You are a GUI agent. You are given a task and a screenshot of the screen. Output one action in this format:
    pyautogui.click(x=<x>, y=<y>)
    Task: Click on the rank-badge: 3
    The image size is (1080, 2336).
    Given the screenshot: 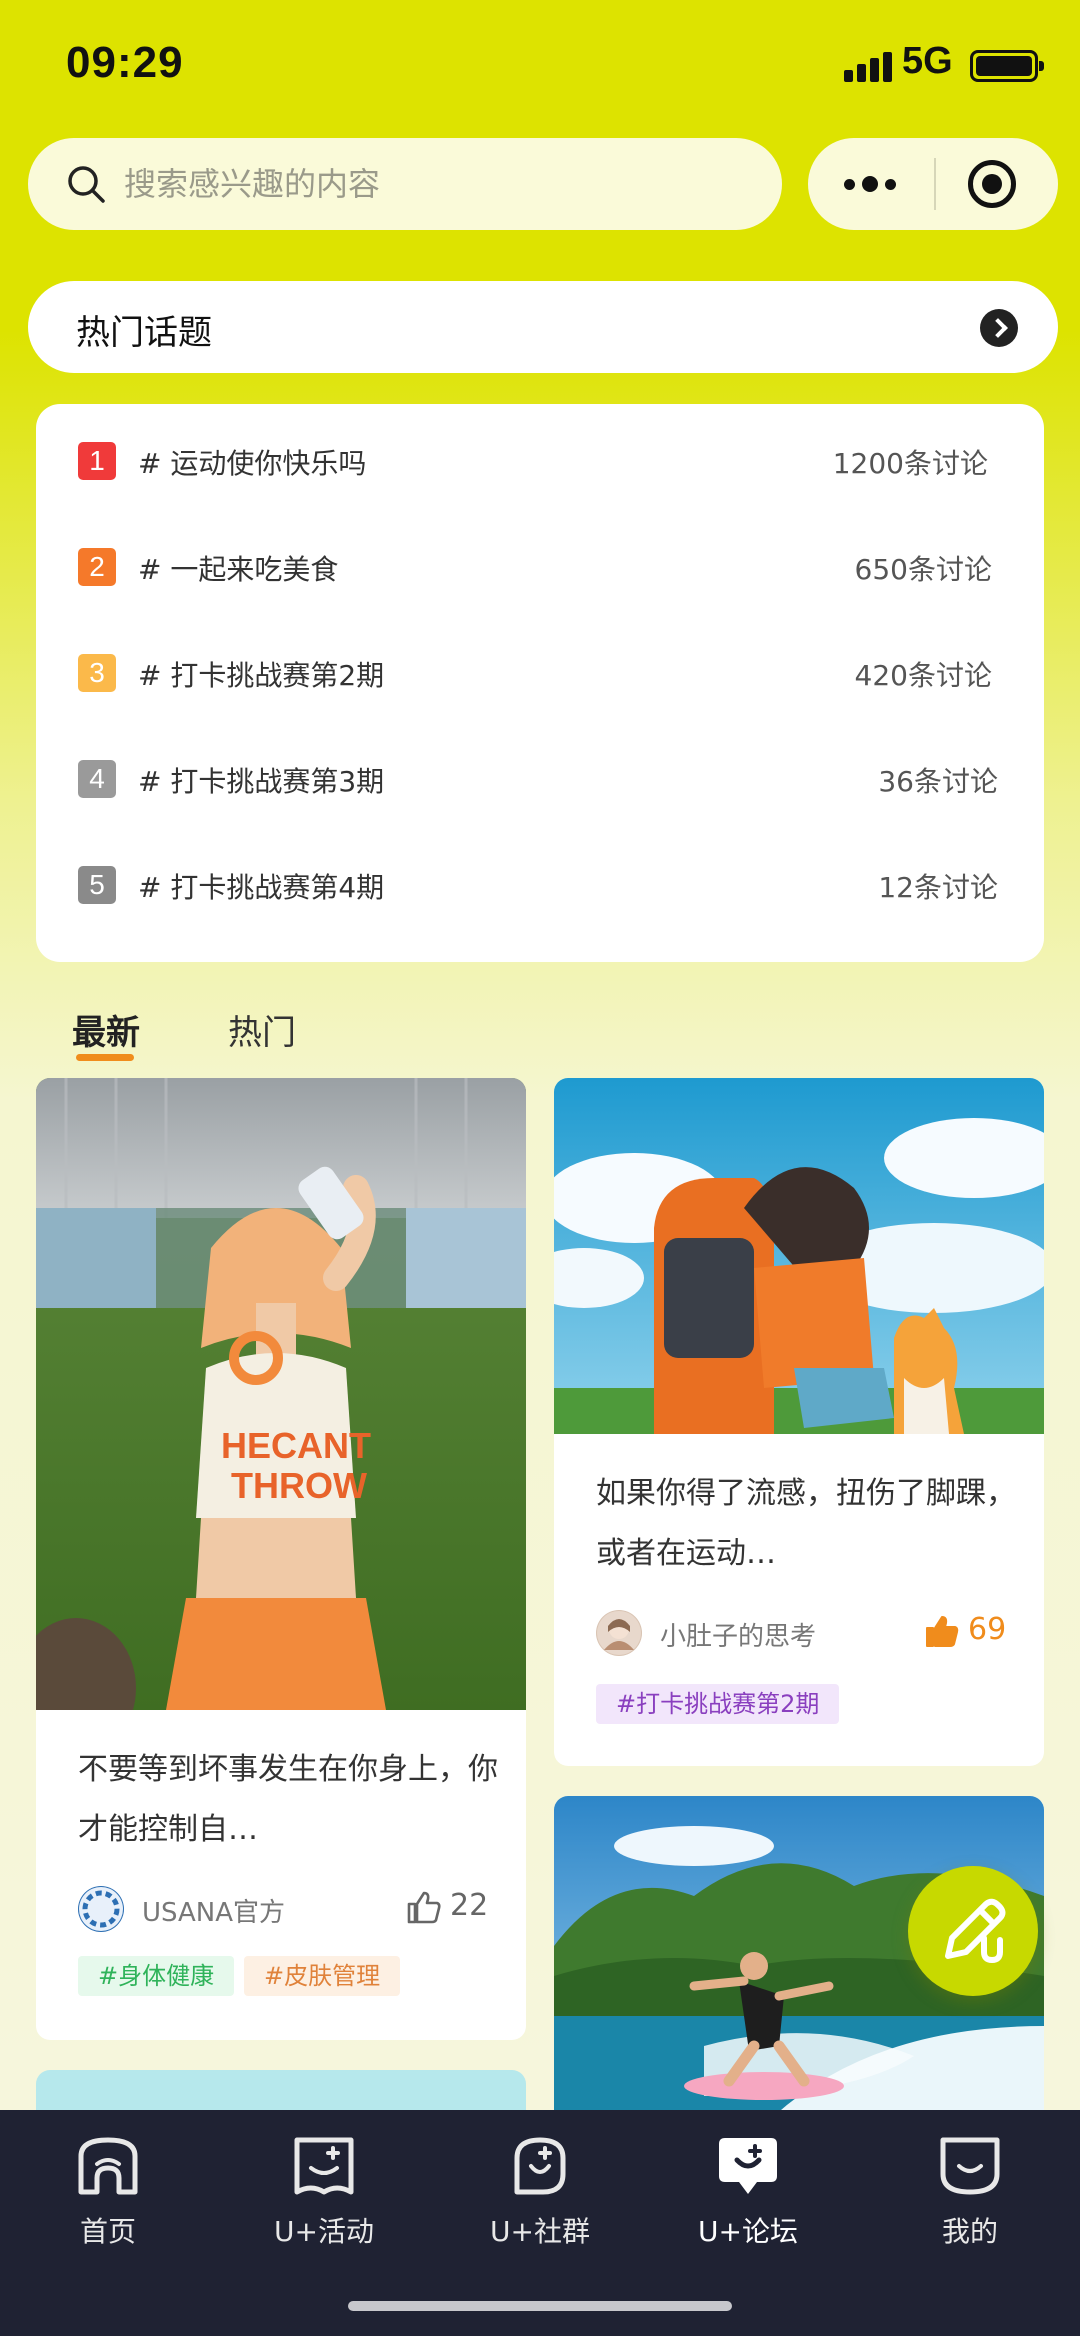 What is the action you would take?
    pyautogui.click(x=97, y=673)
    